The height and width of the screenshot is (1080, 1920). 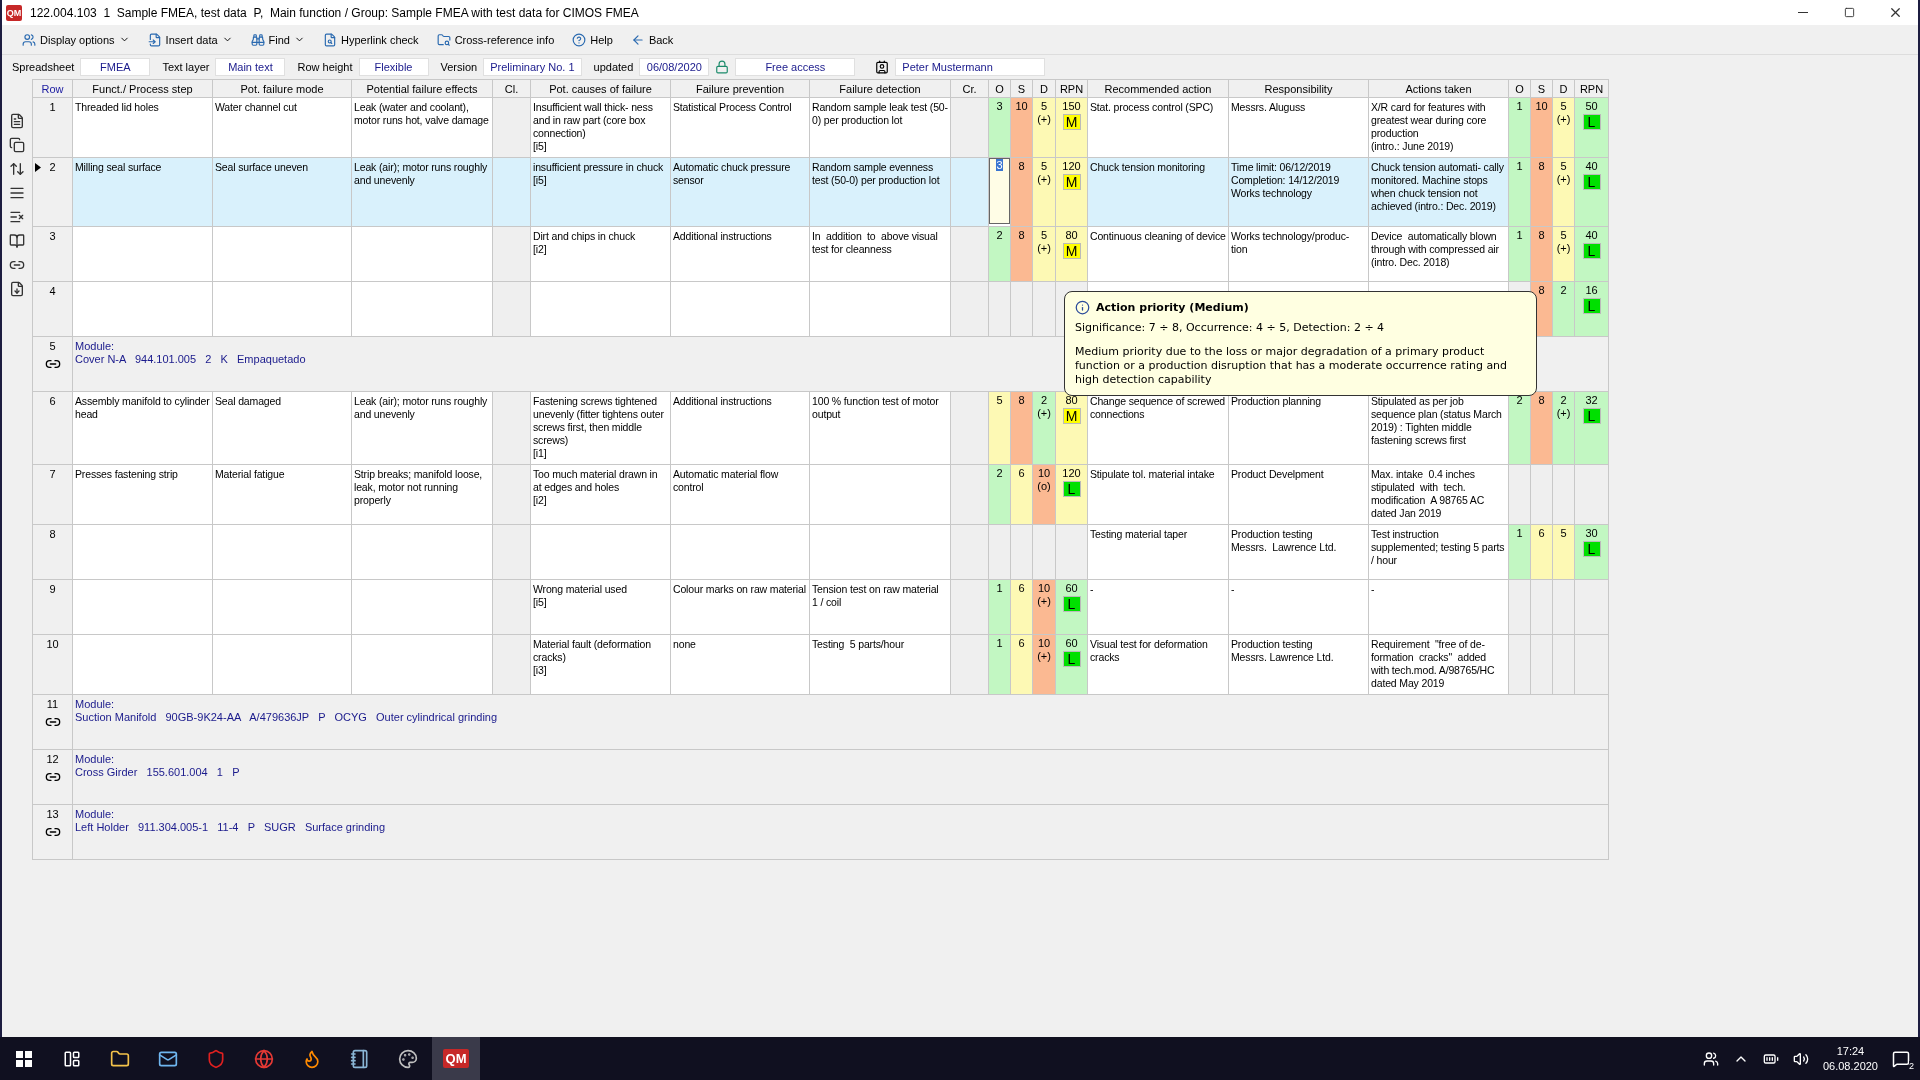 What do you see at coordinates (142, 88) in the screenshot?
I see `column-header: Funct./ Process step` at bounding box center [142, 88].